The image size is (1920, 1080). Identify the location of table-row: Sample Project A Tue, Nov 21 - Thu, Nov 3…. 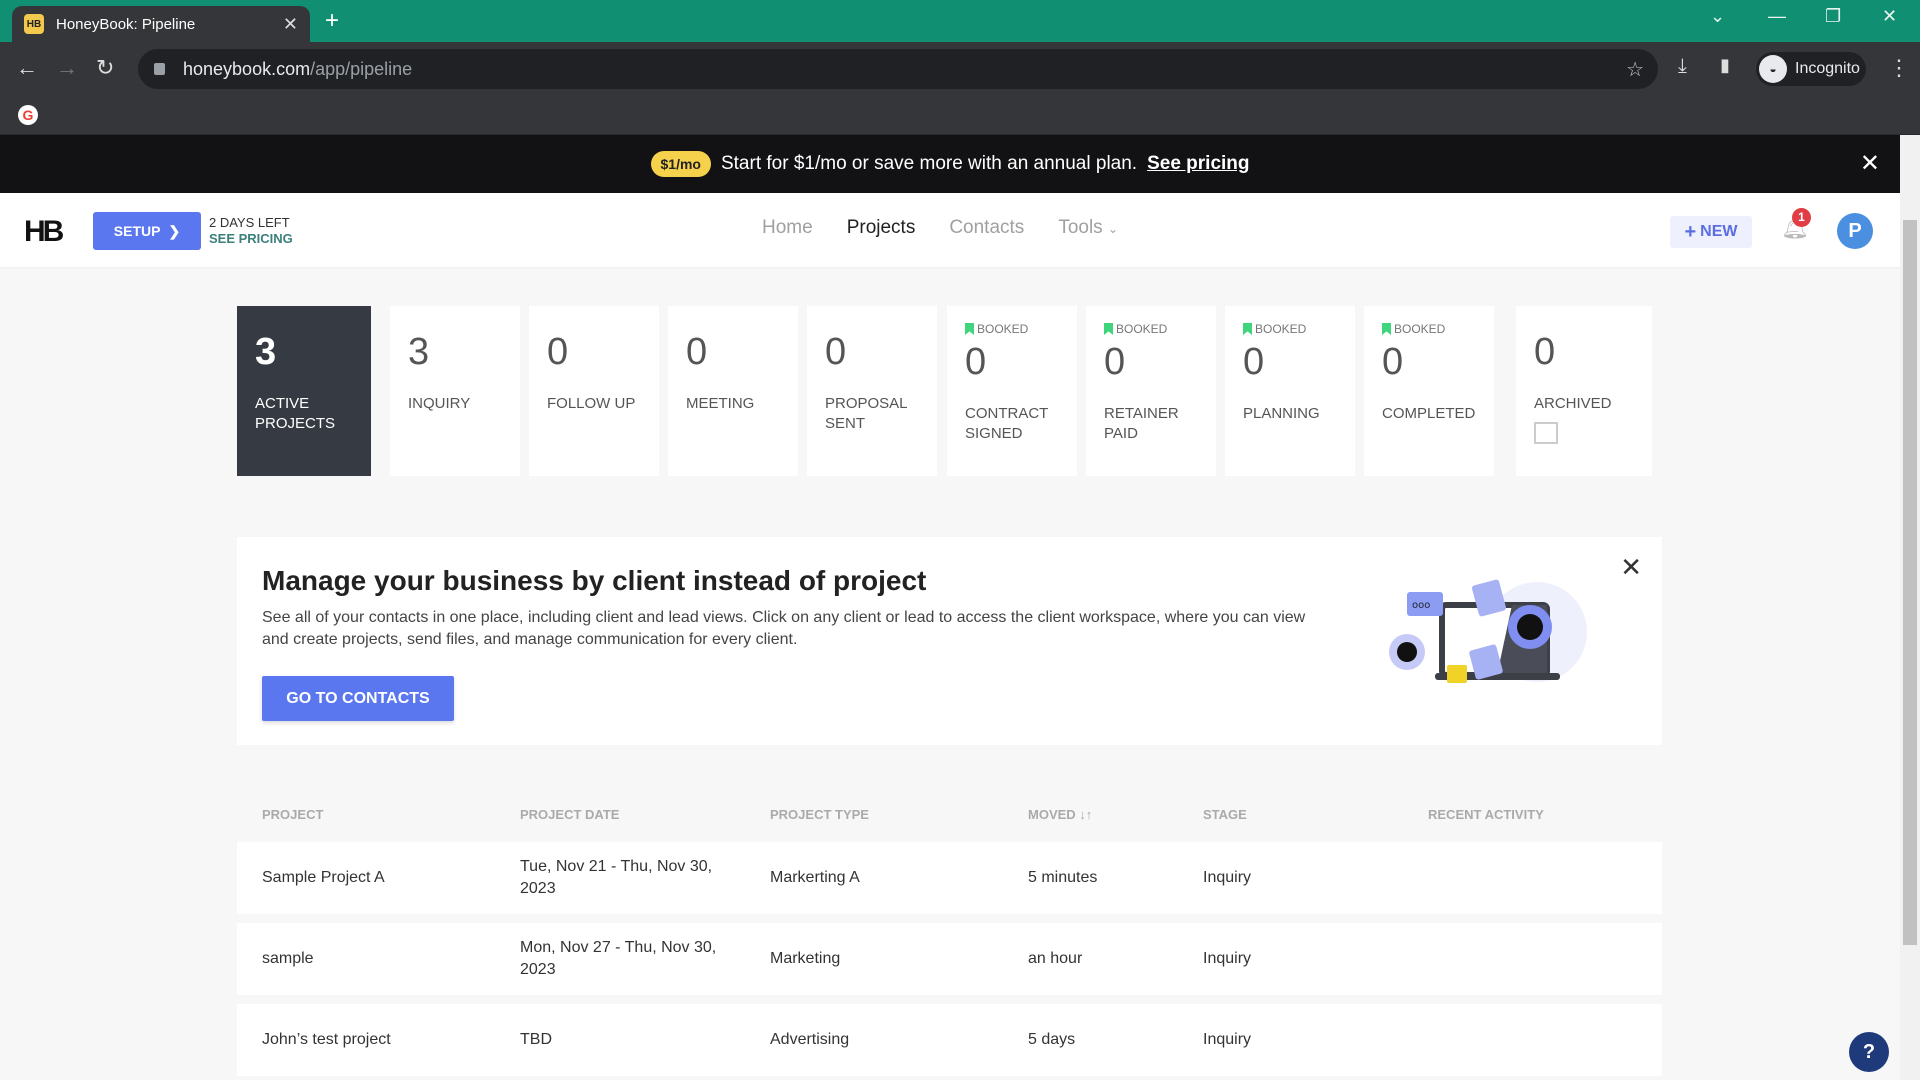
(949, 878).